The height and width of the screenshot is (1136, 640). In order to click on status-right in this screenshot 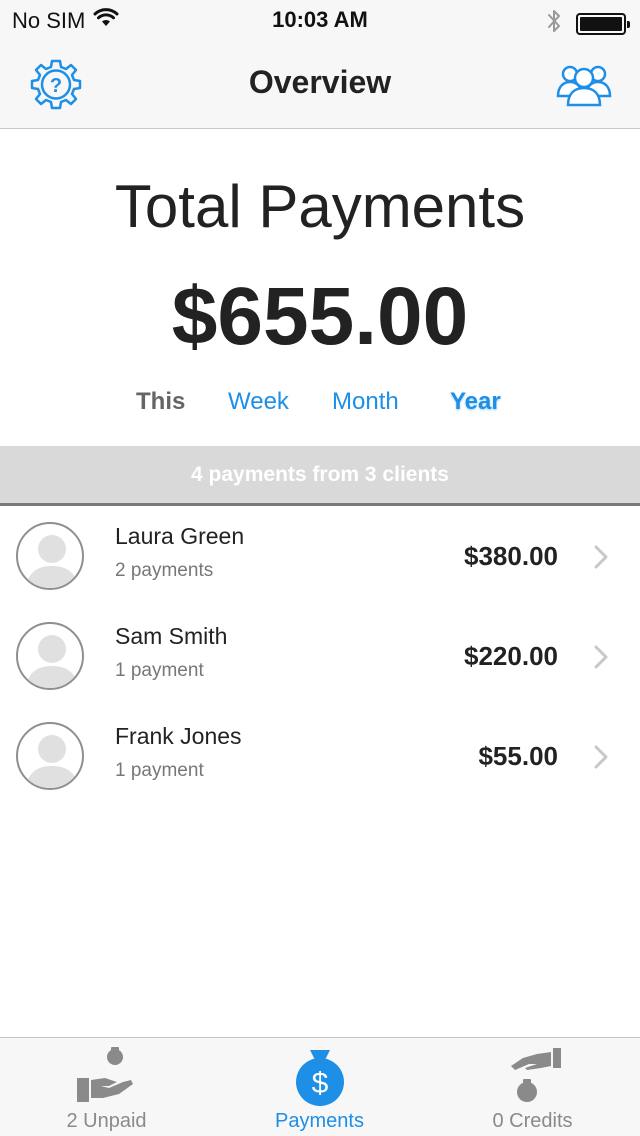, I will do `click(588, 23)`.